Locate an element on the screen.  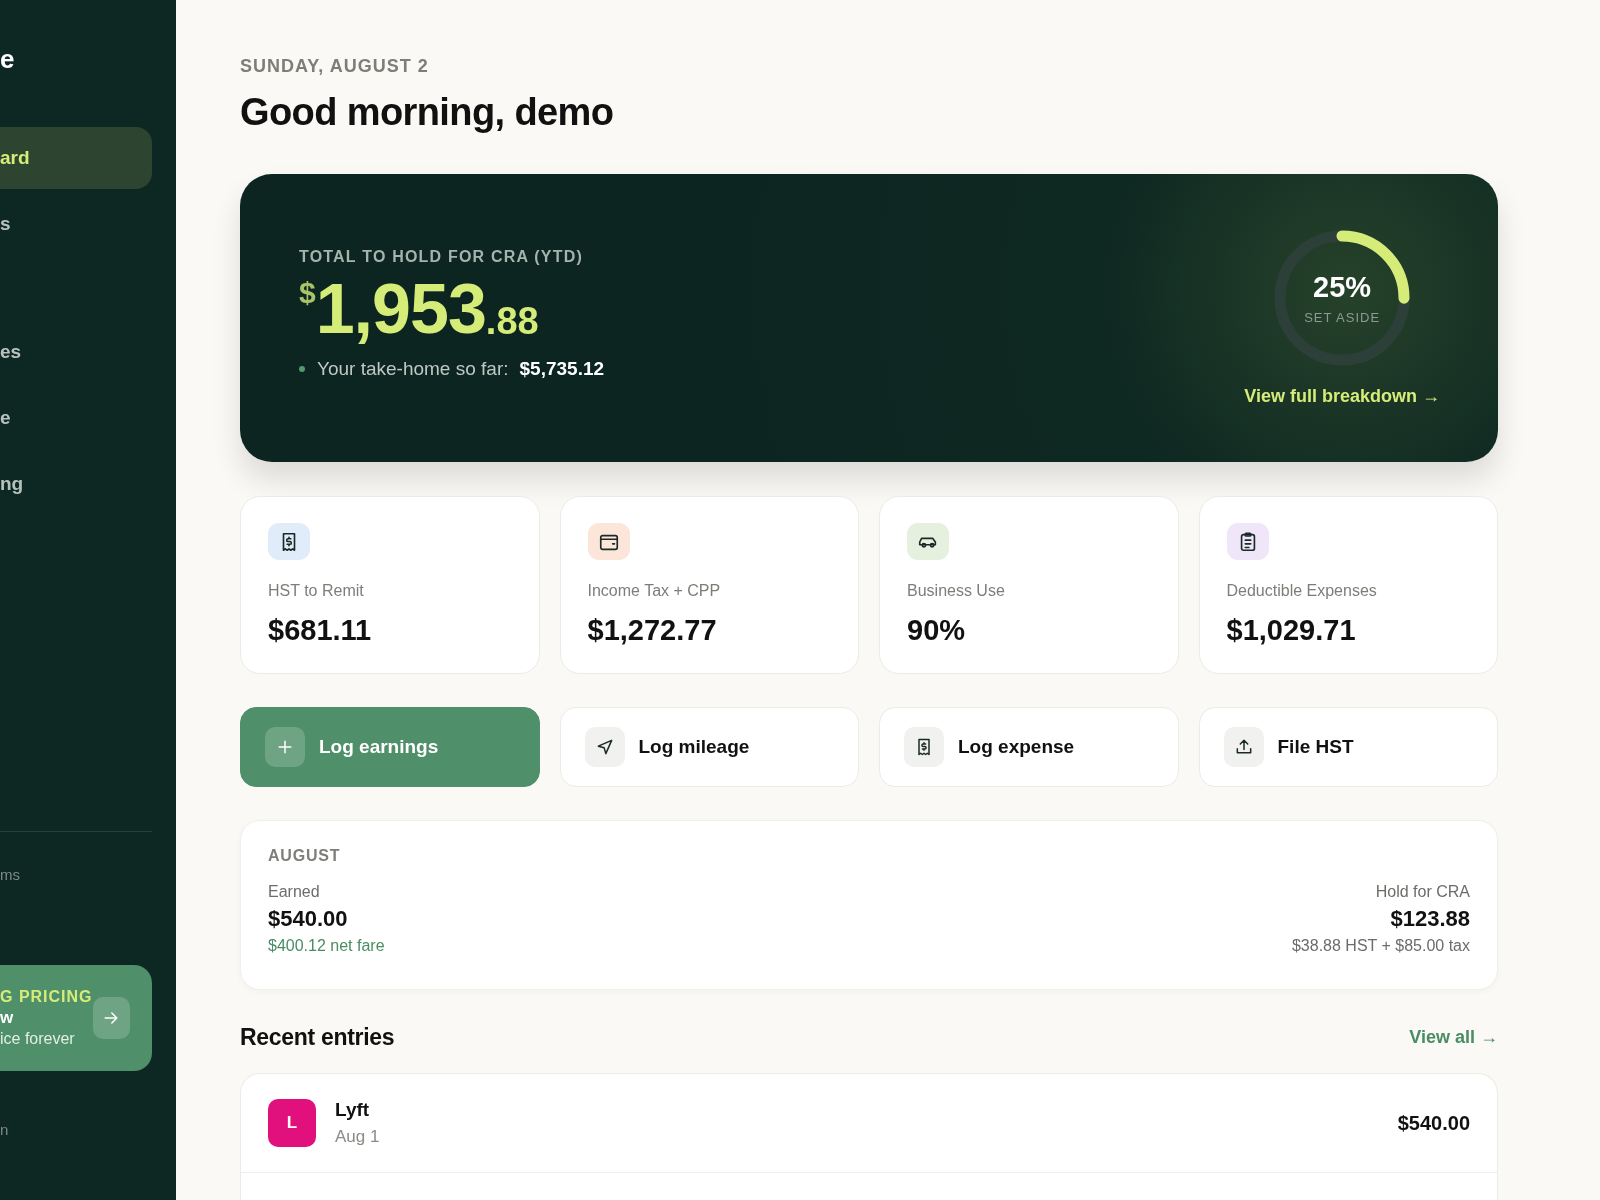
entry-amount: $540.00 is located at coordinates (1433, 1123).